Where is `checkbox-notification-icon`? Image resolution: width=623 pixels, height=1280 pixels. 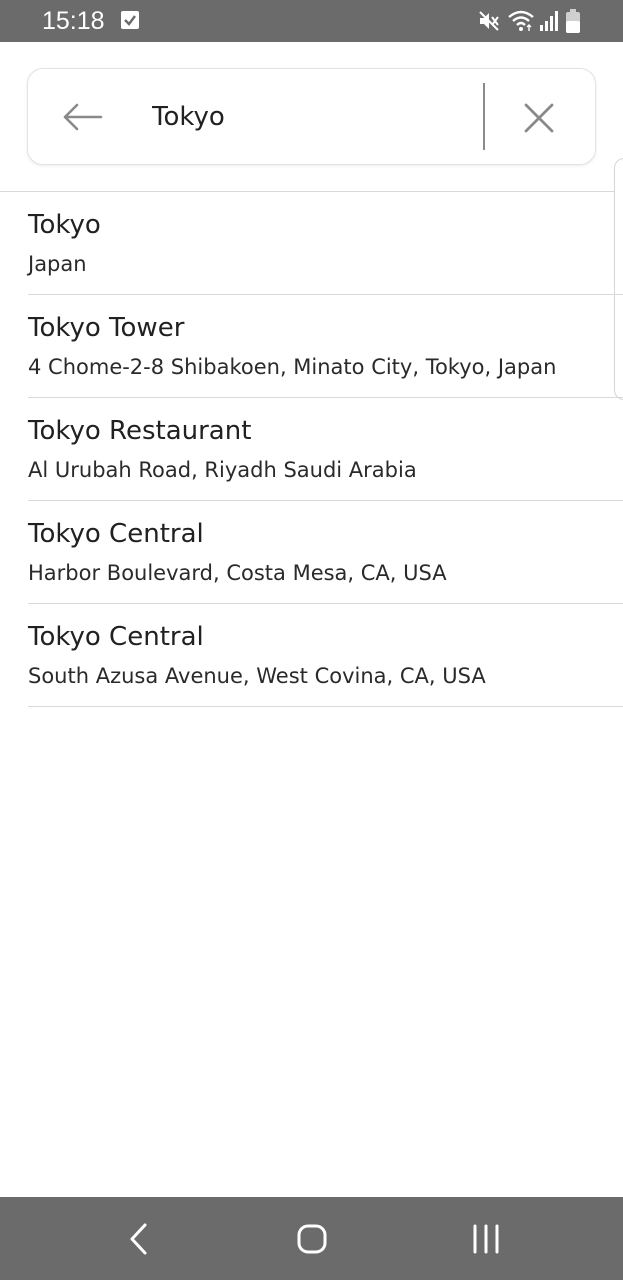 checkbox-notification-icon is located at coordinates (130, 22).